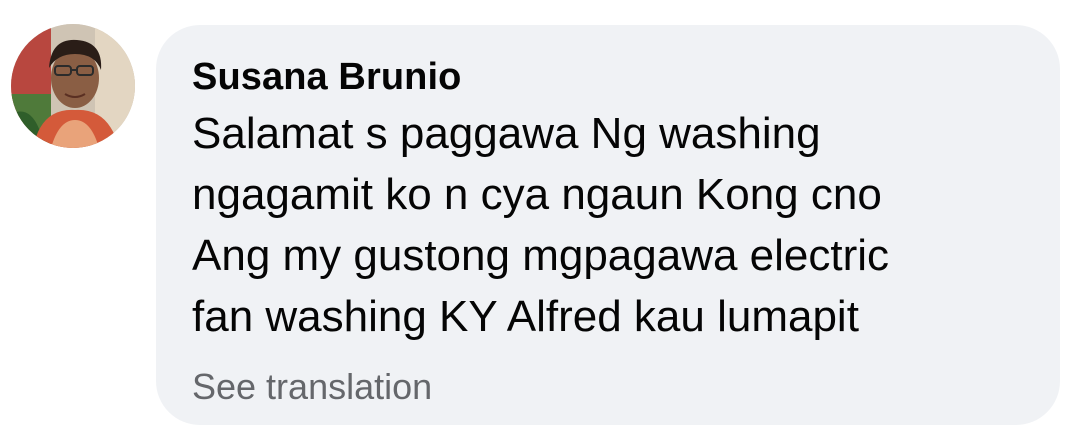  What do you see at coordinates (537, 194) in the screenshot?
I see `comment-text-line: ngagamit ko n cya ngaun Kong cno` at bounding box center [537, 194].